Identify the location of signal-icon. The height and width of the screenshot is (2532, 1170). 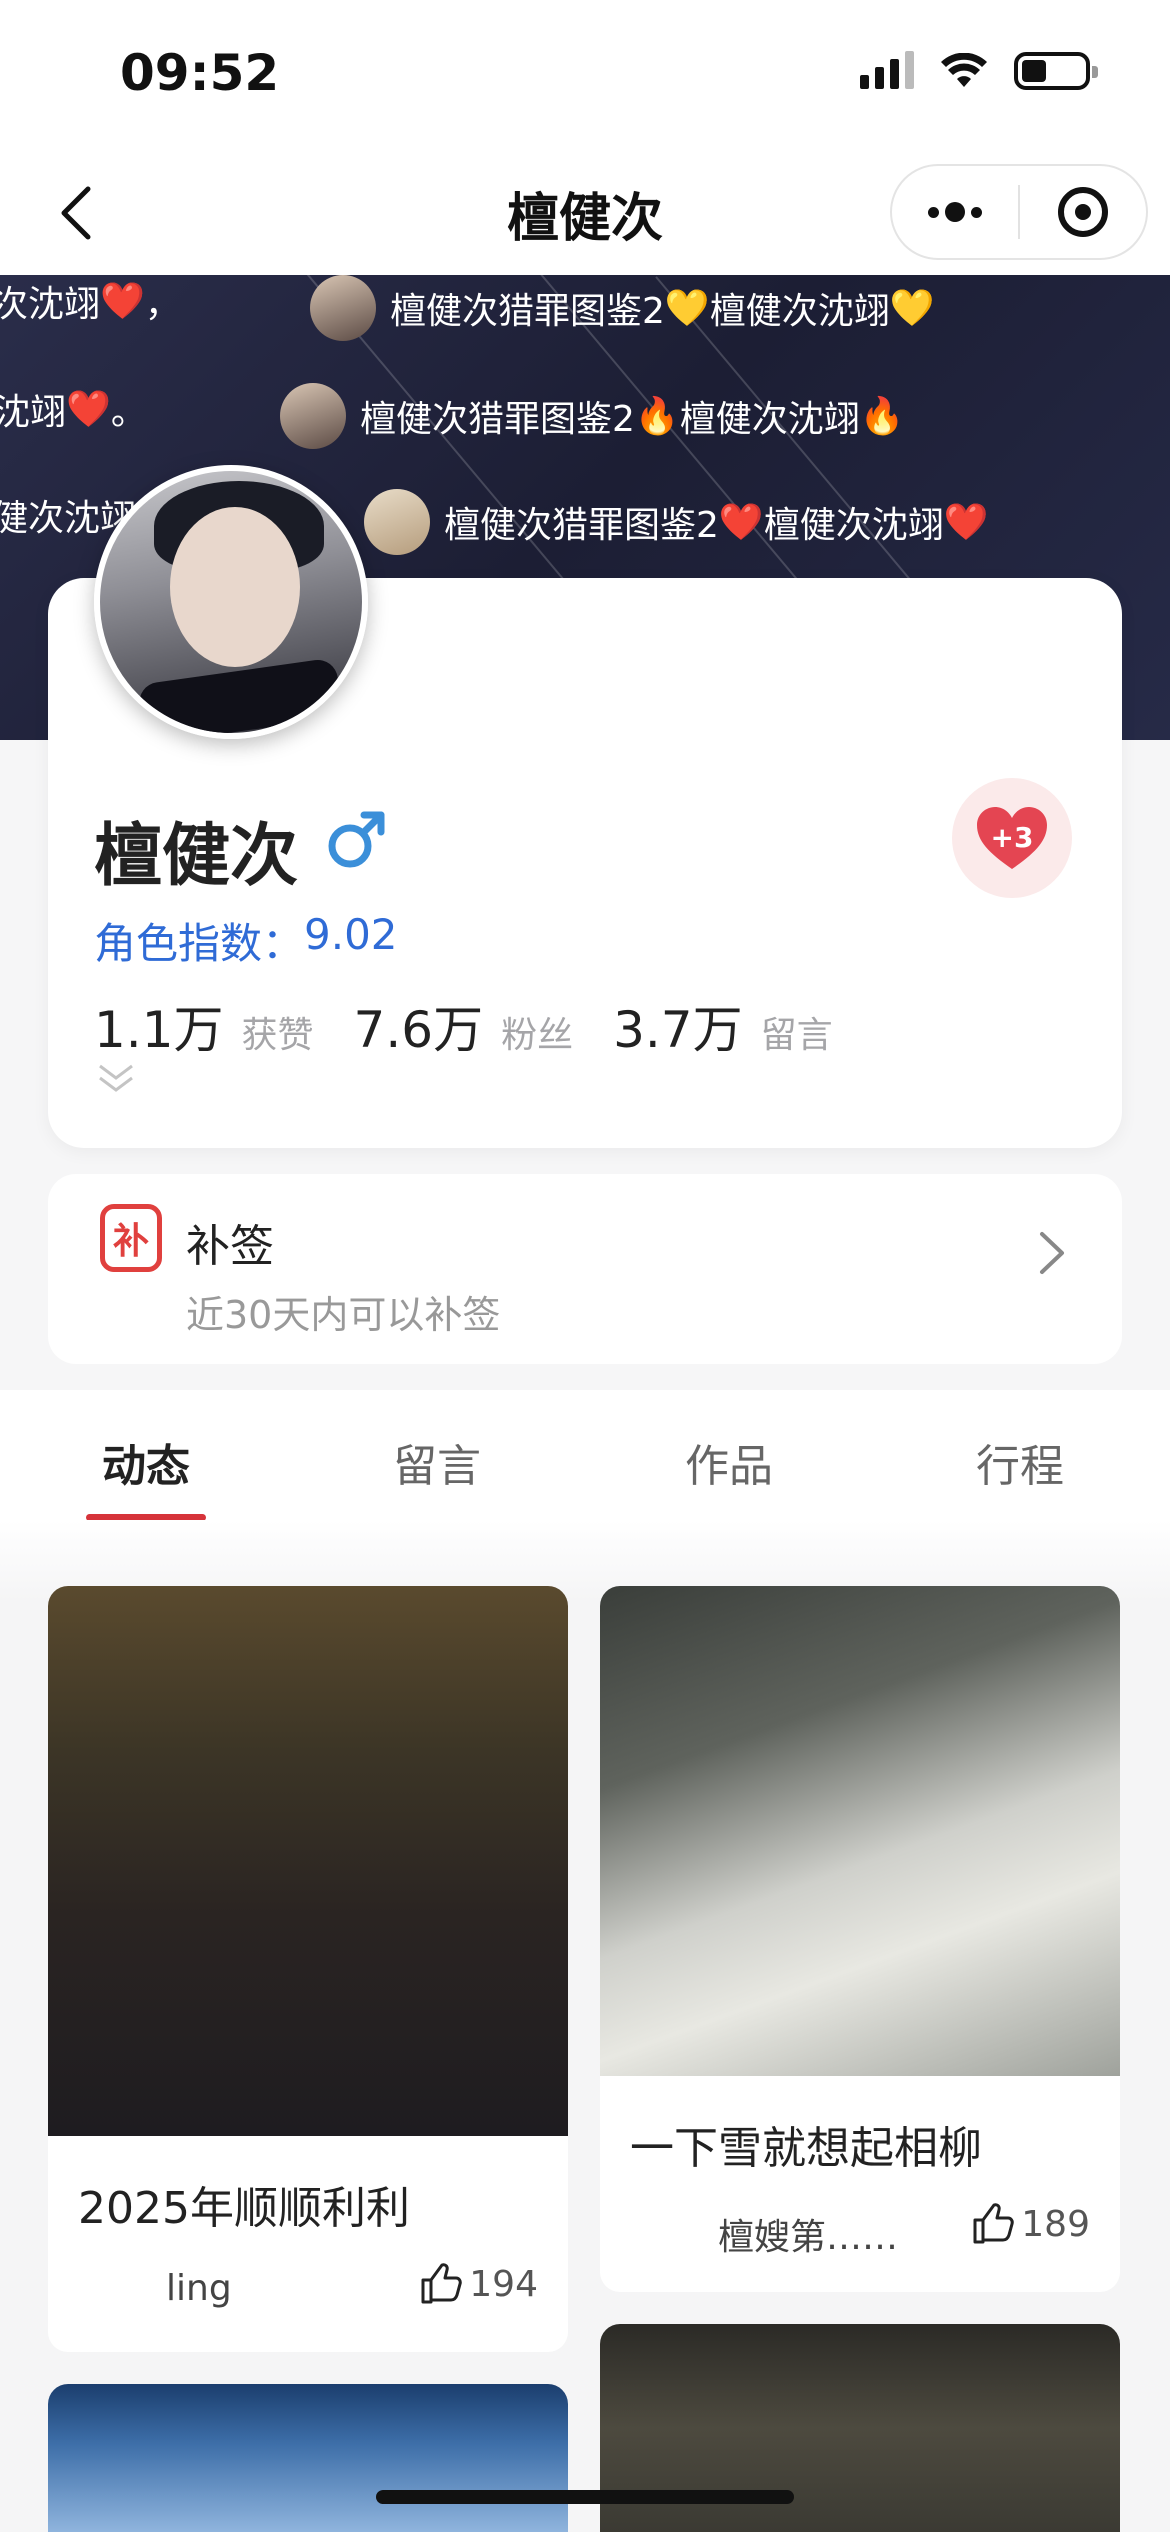
(887, 70).